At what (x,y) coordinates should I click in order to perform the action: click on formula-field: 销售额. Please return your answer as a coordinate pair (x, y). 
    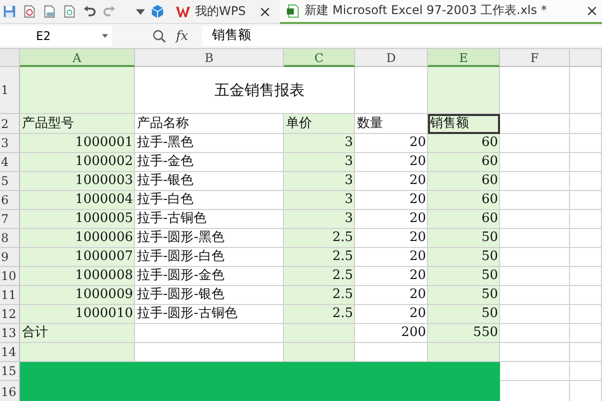
    Looking at the image, I should click on (402, 36).